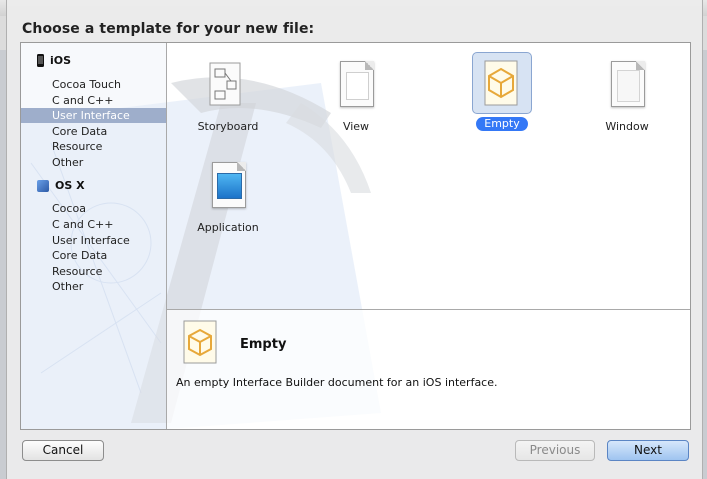 The image size is (707, 479). Describe the element at coordinates (648, 450) in the screenshot. I see `next-button: Next` at that location.